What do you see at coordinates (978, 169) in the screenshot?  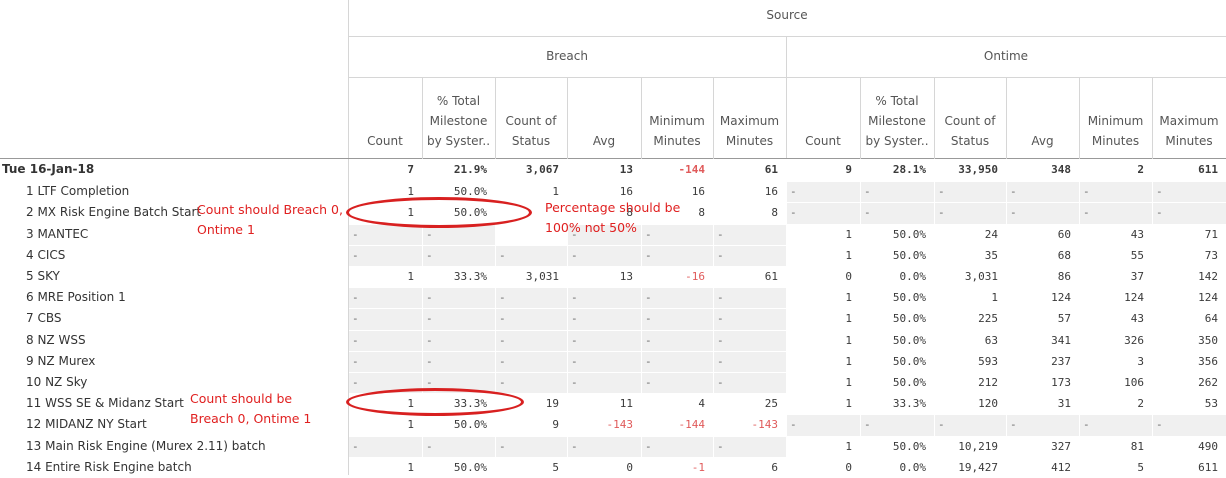 I see `table-cell: 33,950` at bounding box center [978, 169].